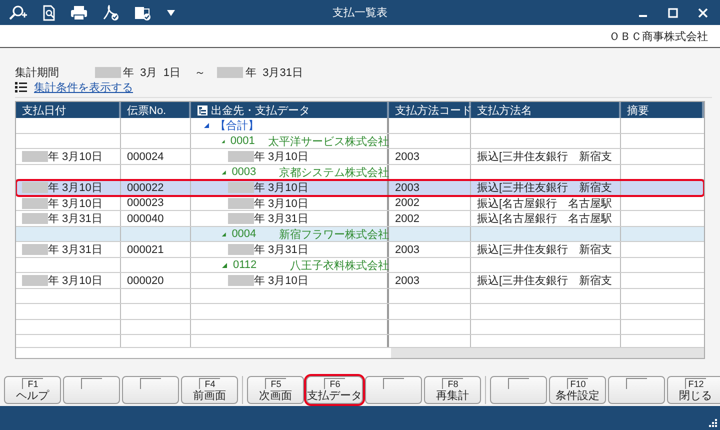 This screenshot has height=430, width=720. I want to click on table-row: 0112 八王子衣料株式会社, so click(360, 265).